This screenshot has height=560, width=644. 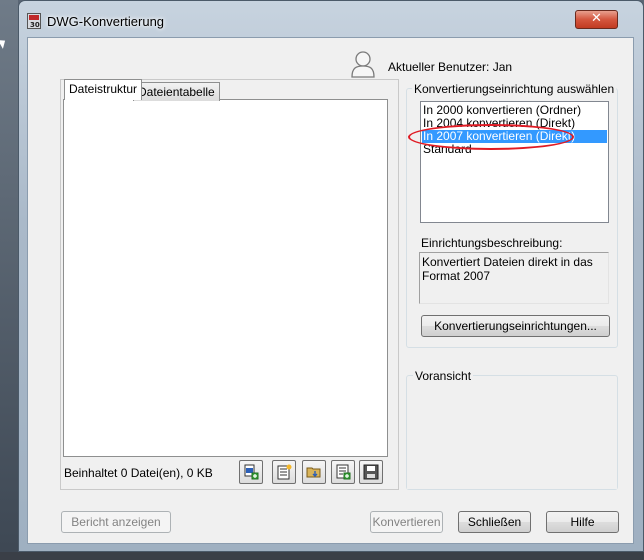 I want to click on desktop-background, so click(x=9, y=280).